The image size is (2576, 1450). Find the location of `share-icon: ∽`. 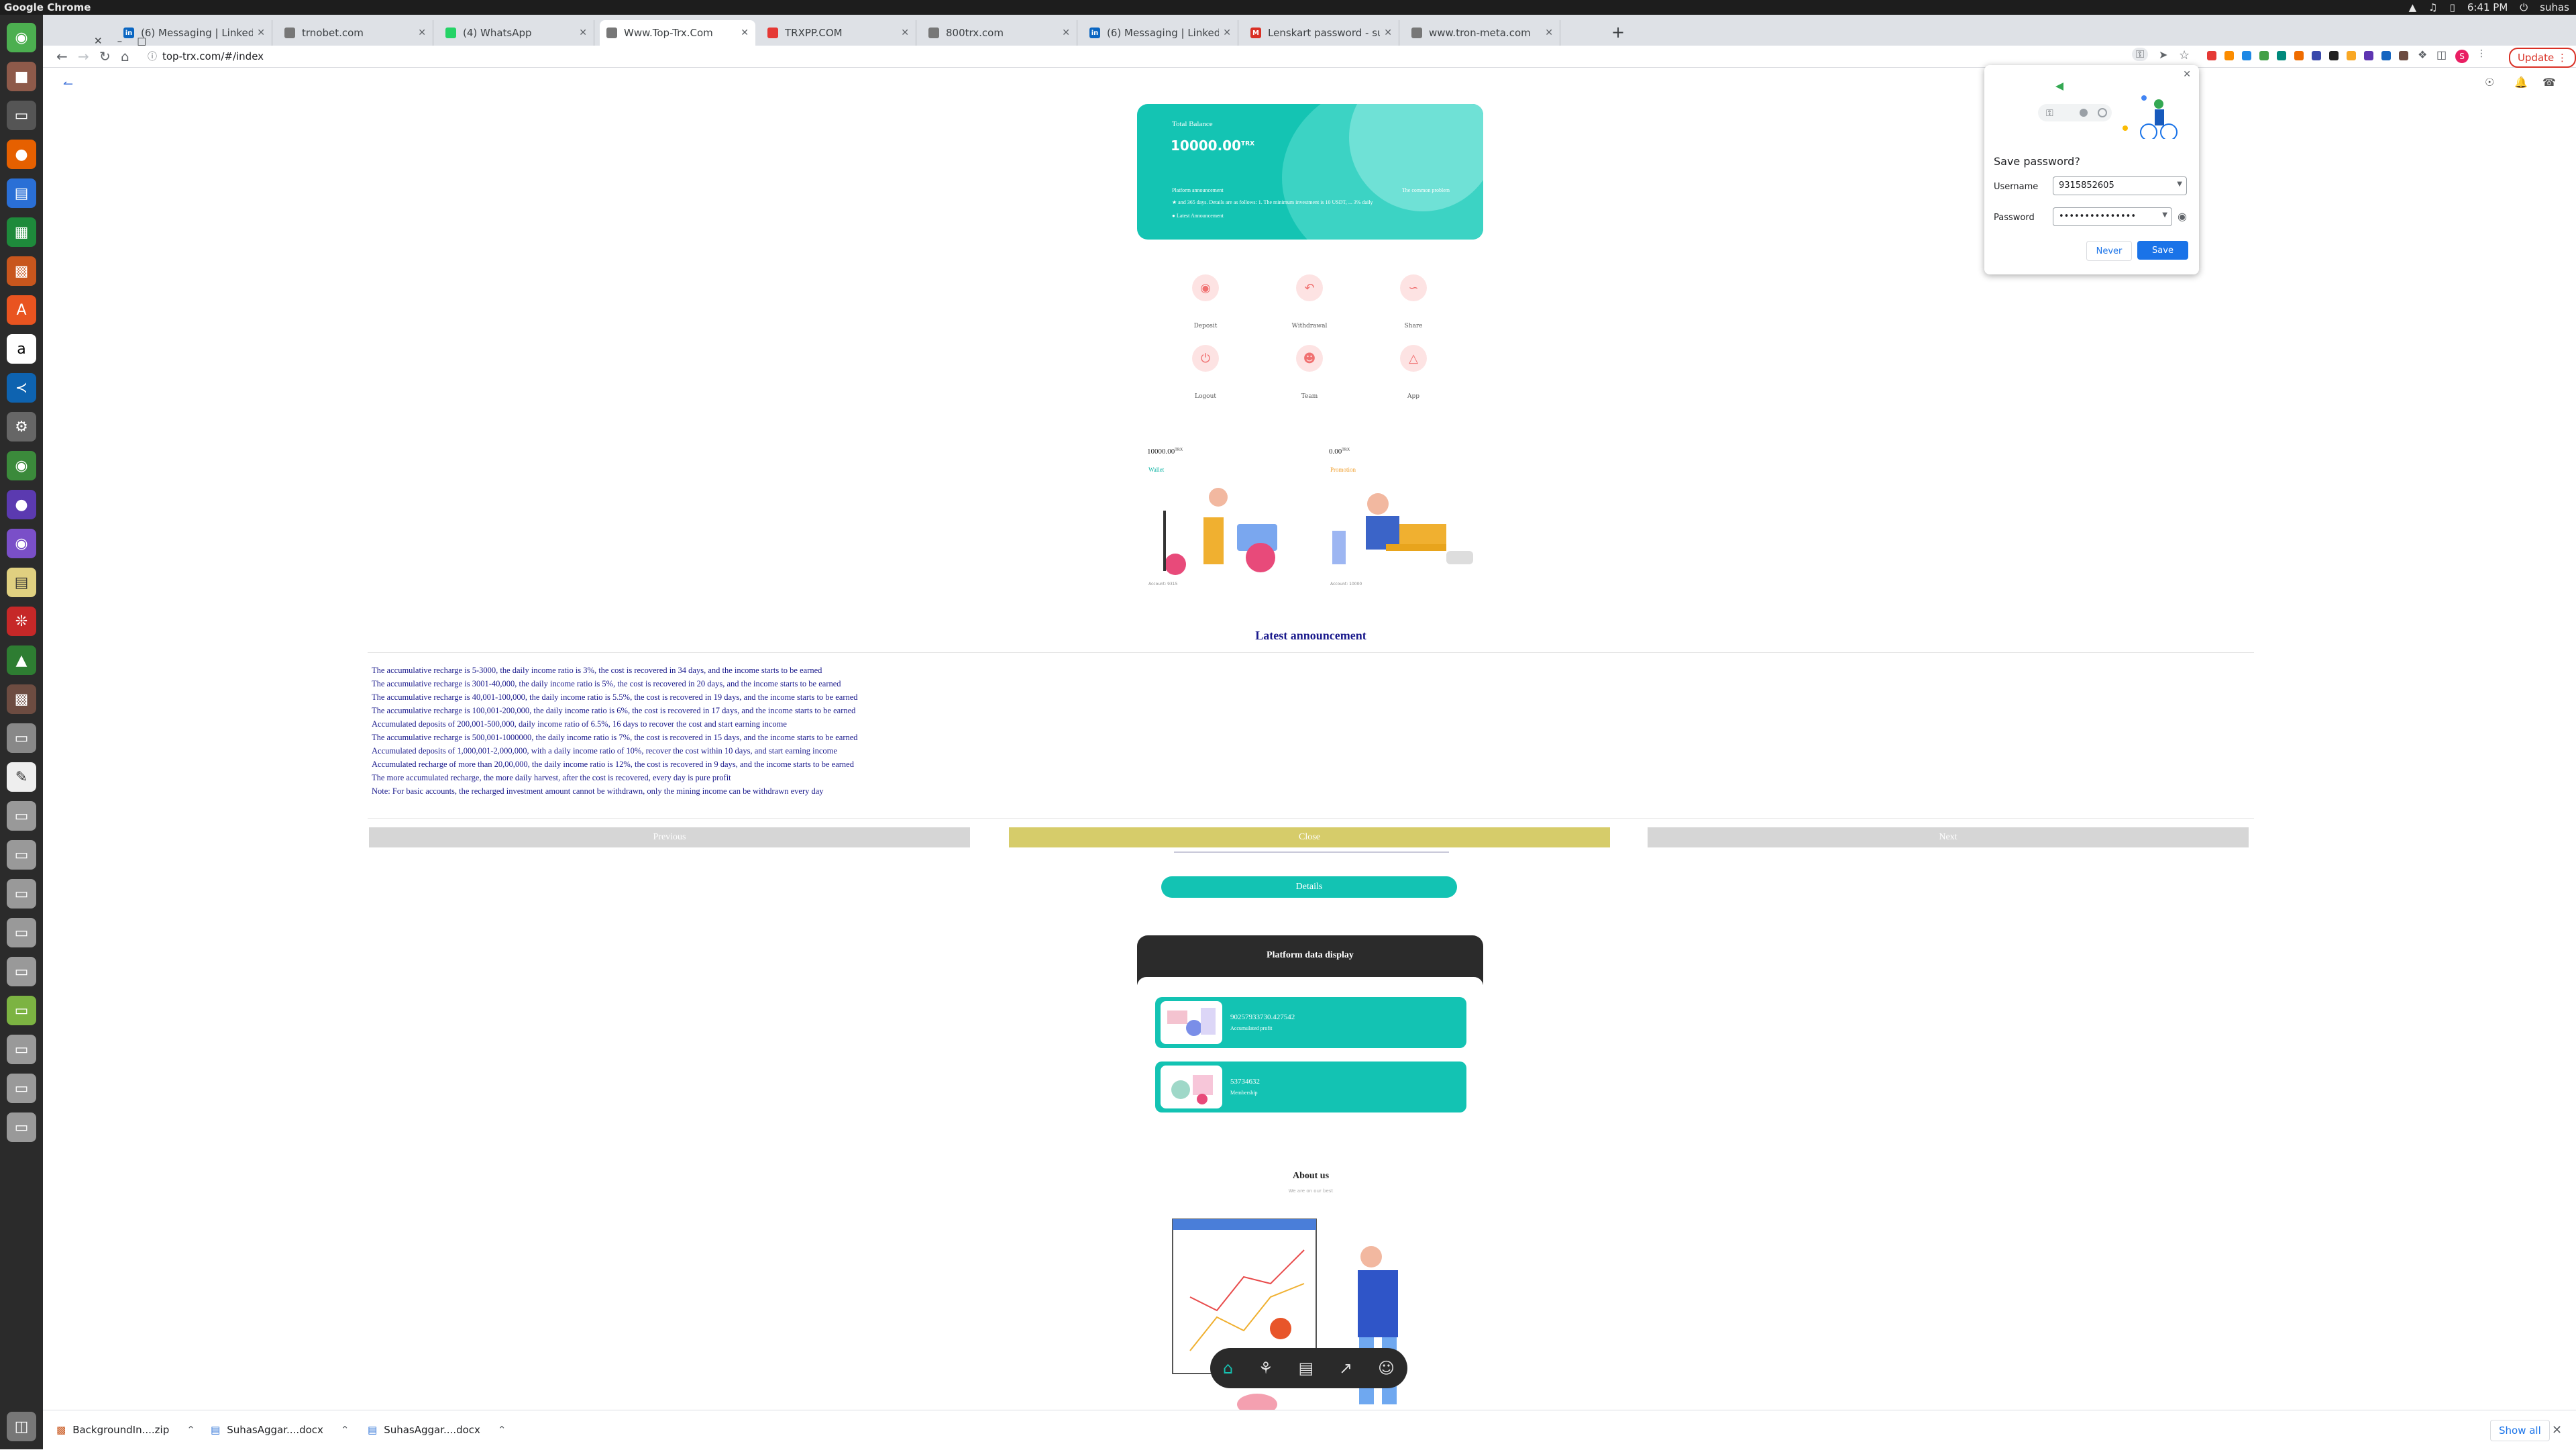

share-icon: ∽ is located at coordinates (1413, 287).